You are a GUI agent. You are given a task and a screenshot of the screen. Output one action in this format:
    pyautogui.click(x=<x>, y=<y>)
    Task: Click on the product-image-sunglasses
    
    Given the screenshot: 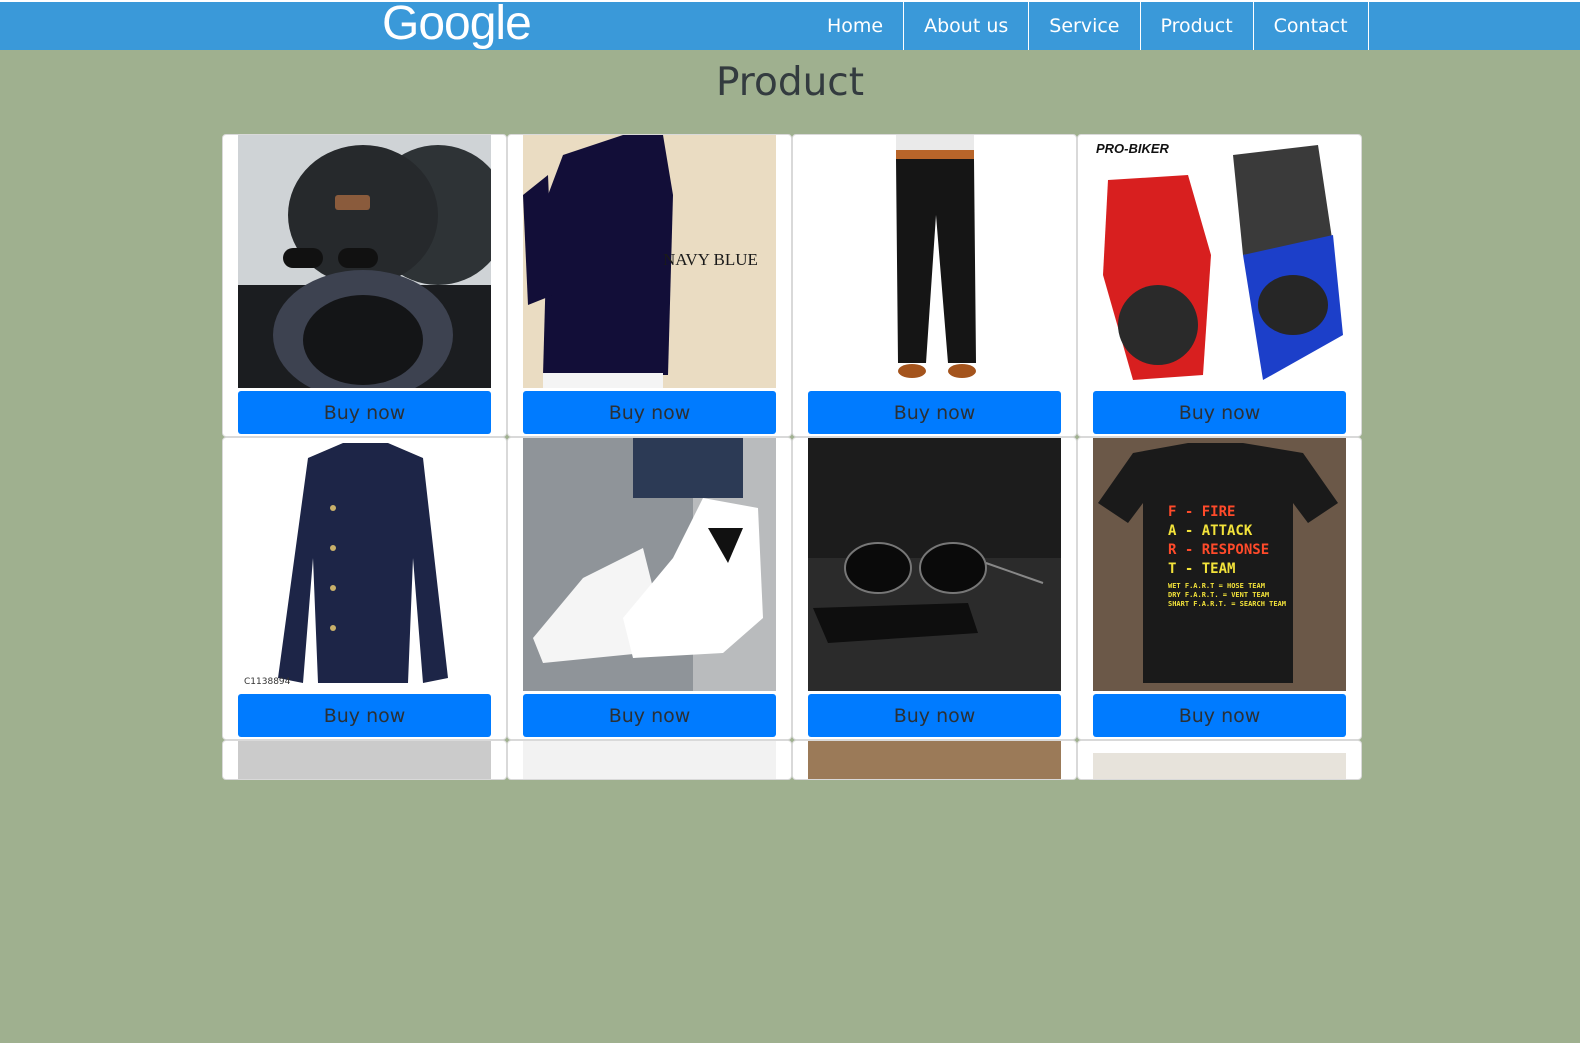 What is the action you would take?
    pyautogui.click(x=934, y=564)
    